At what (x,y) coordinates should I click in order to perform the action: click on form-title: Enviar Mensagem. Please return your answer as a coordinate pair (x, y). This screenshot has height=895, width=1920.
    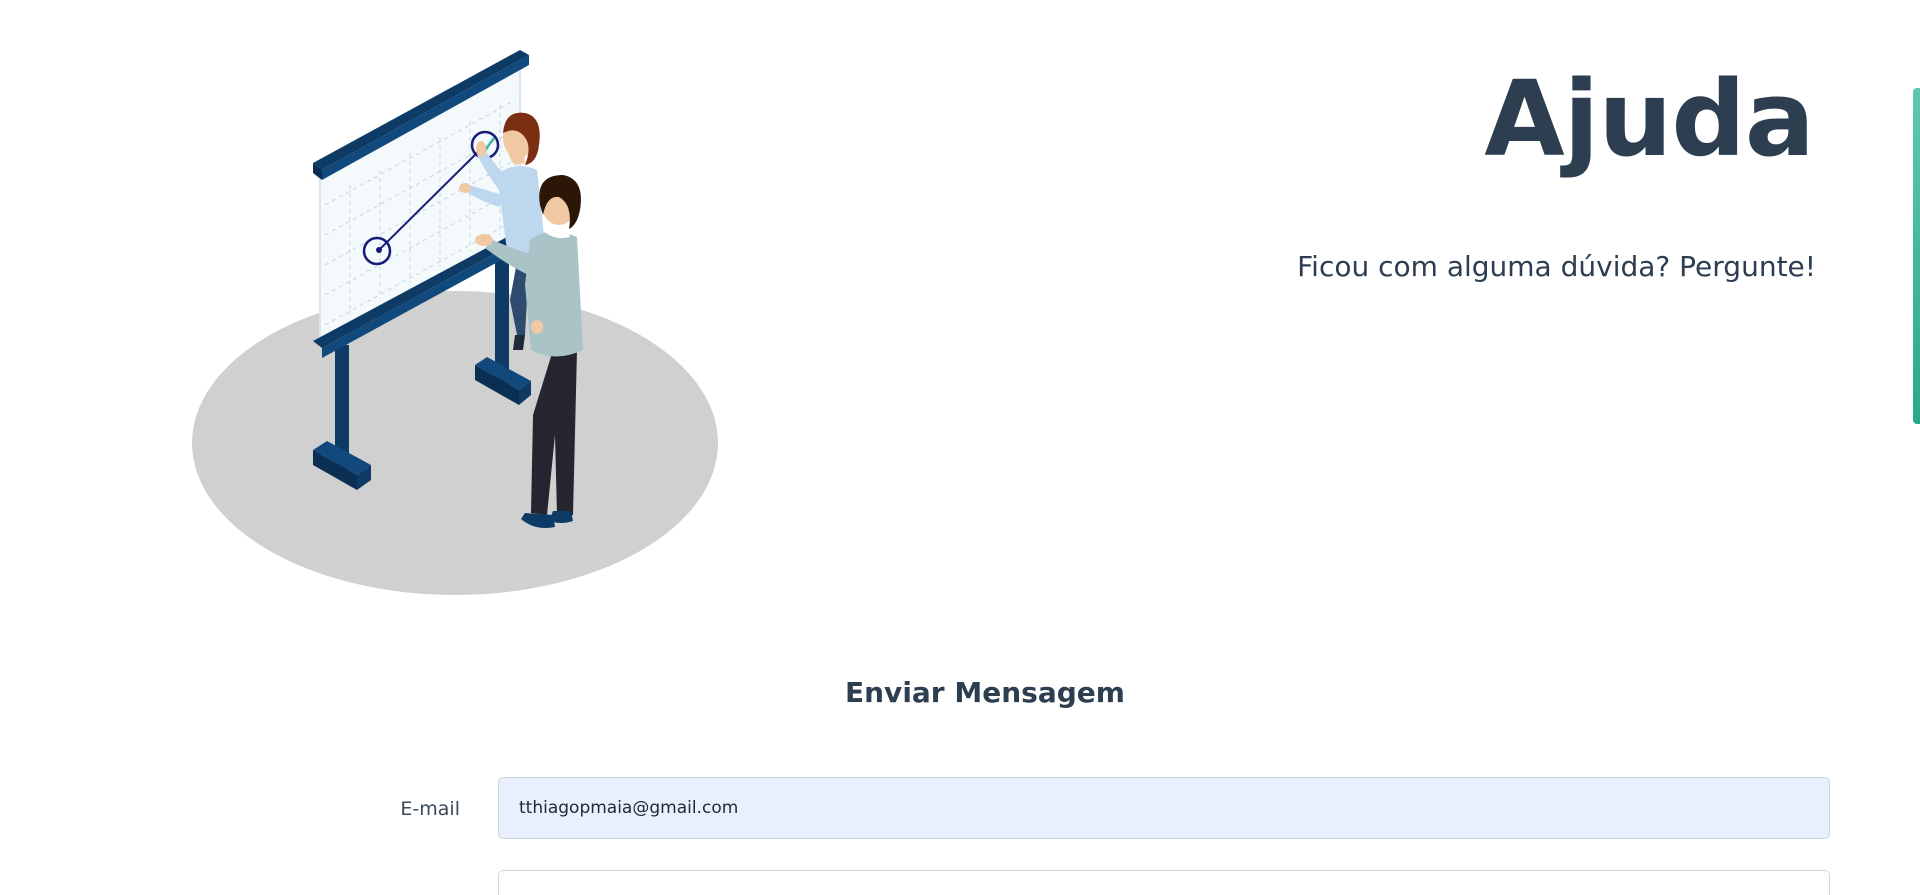
    Looking at the image, I should click on (985, 692).